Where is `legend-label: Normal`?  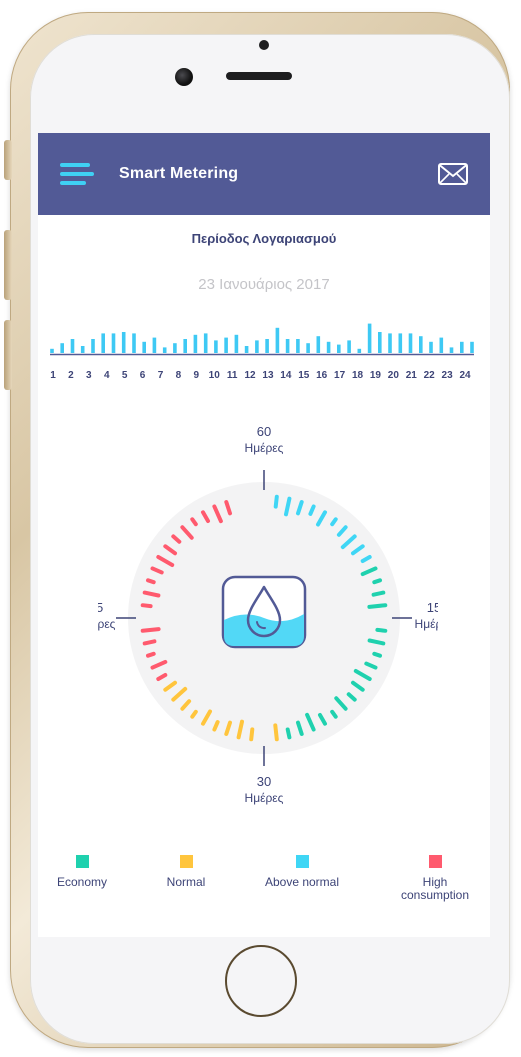 legend-label: Normal is located at coordinates (186, 882).